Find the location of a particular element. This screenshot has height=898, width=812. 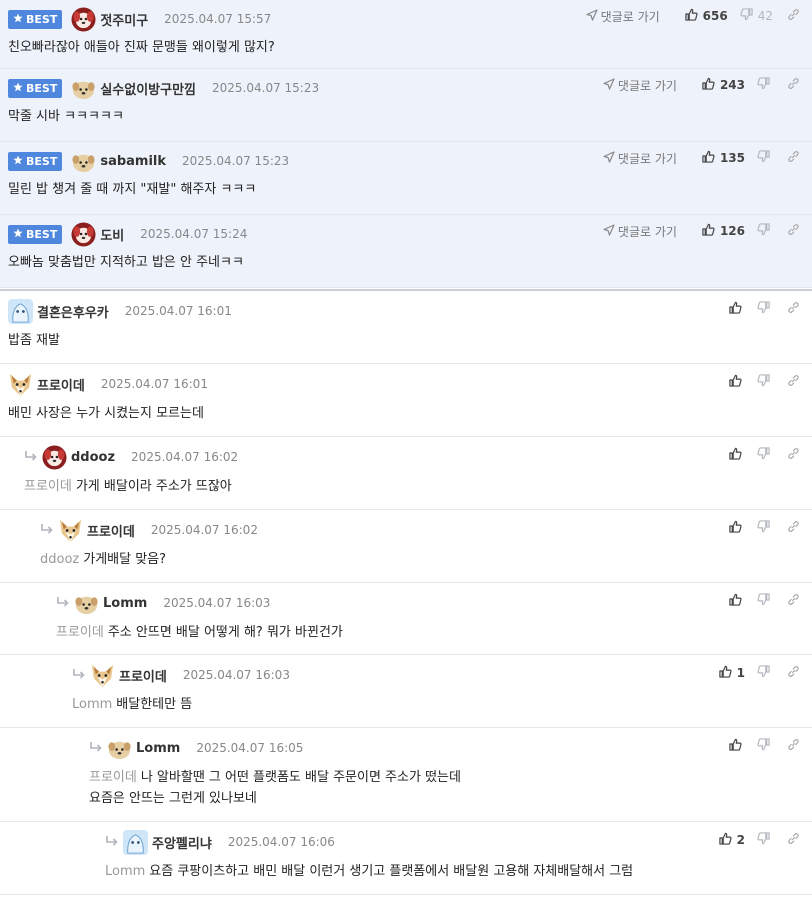

comment-actions: 2 is located at coordinates (753, 840).